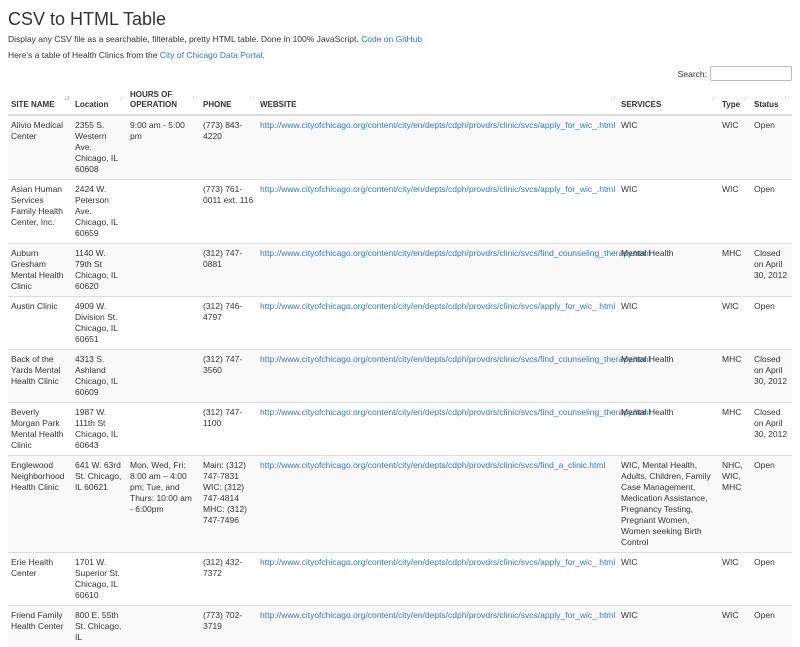 This screenshot has height=647, width=800. I want to click on cell-phone: (312) 747-0881, so click(228, 270).